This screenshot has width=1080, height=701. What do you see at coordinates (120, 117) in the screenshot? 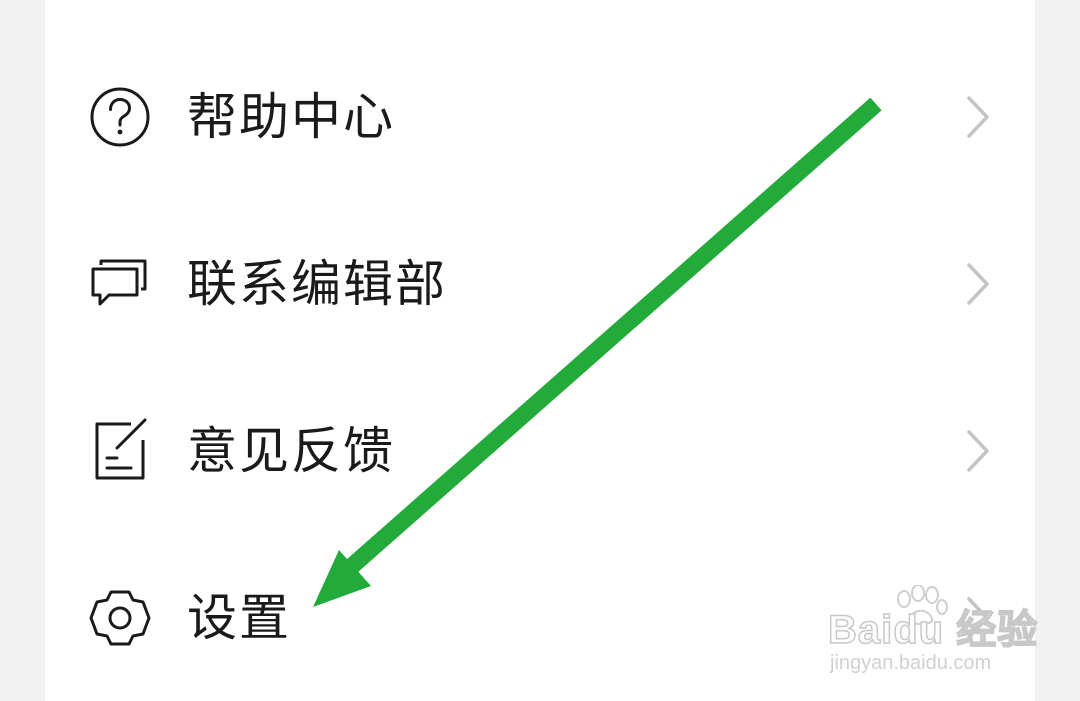
I see `help-circle-icon` at bounding box center [120, 117].